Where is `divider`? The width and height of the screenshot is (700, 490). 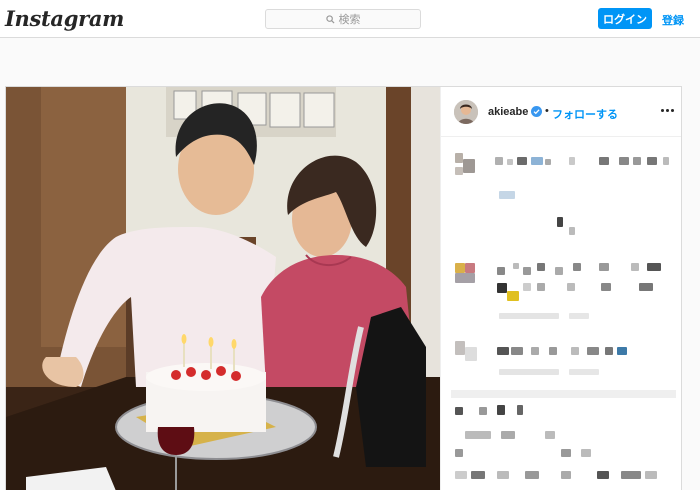 divider is located at coordinates (563, 394).